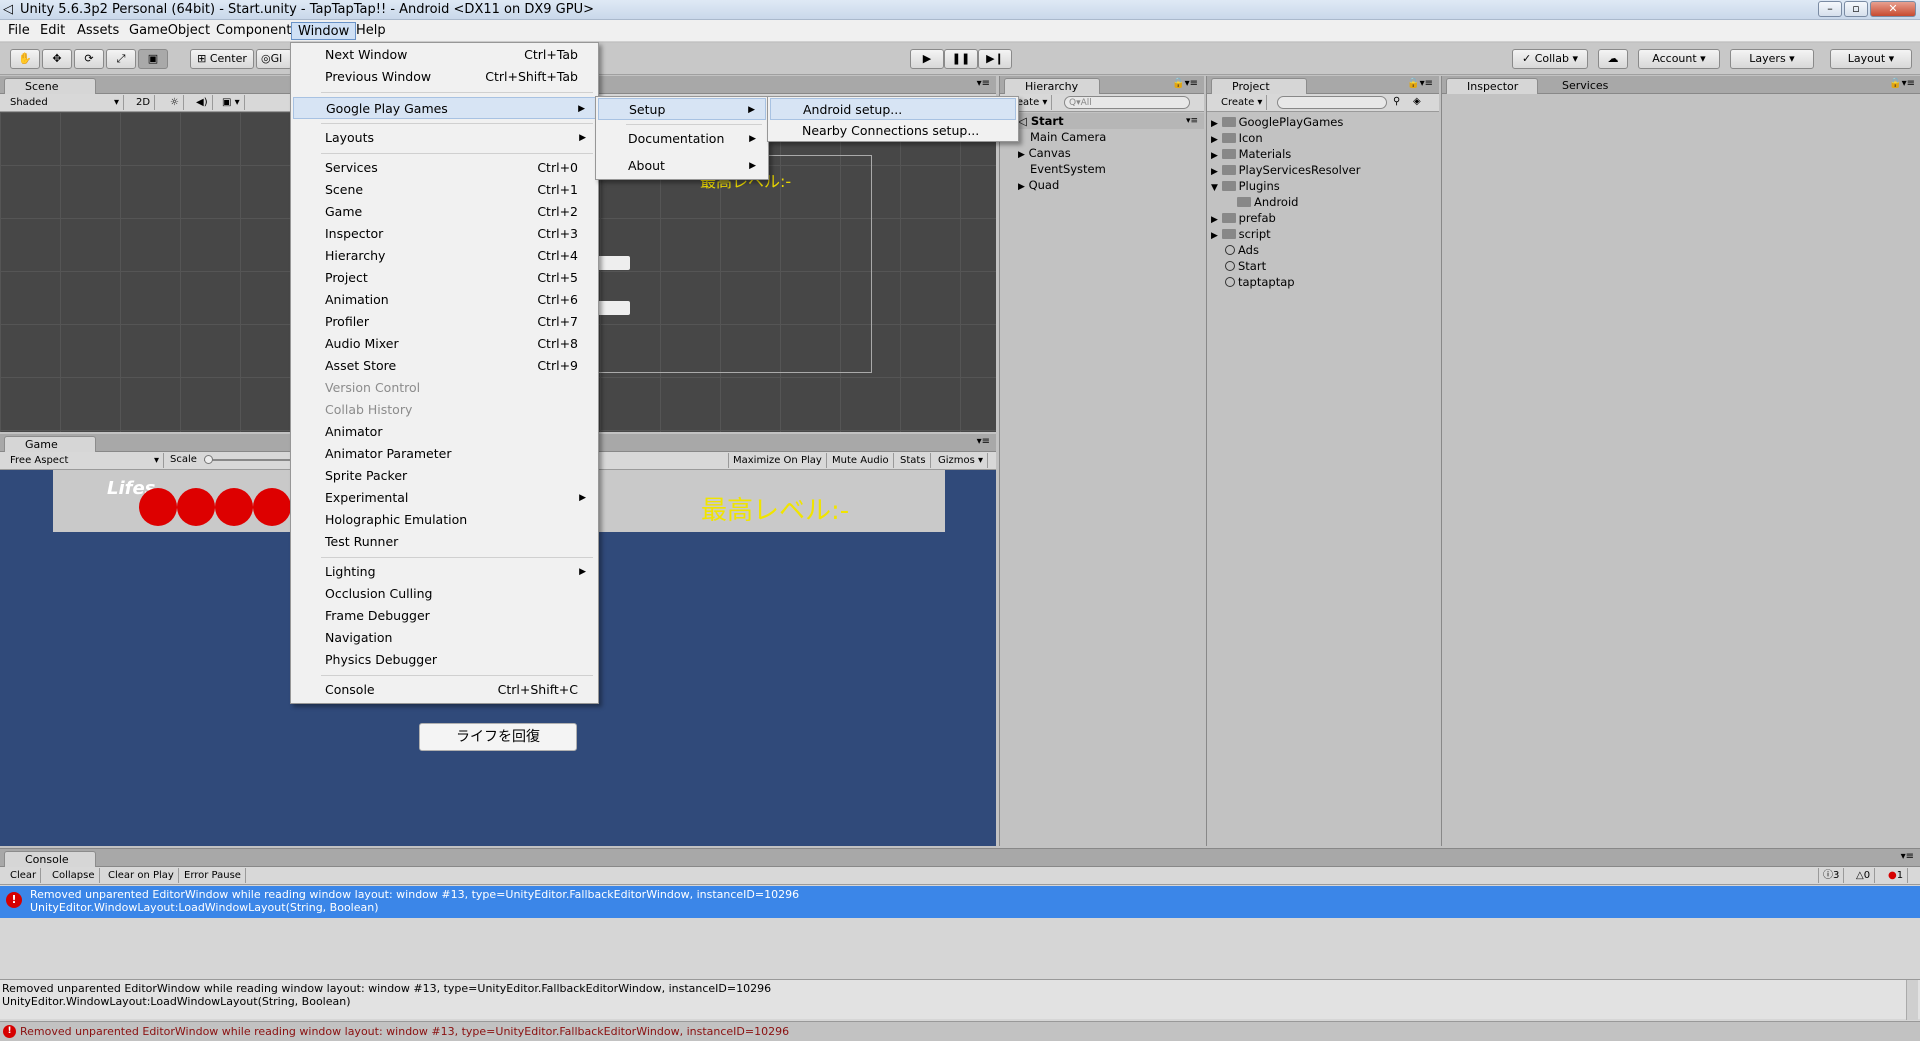 Image resolution: width=1920 pixels, height=1041 pixels. What do you see at coordinates (444, 660) in the screenshot?
I see `menu-item-physics-debugger: Physics Debugger` at bounding box center [444, 660].